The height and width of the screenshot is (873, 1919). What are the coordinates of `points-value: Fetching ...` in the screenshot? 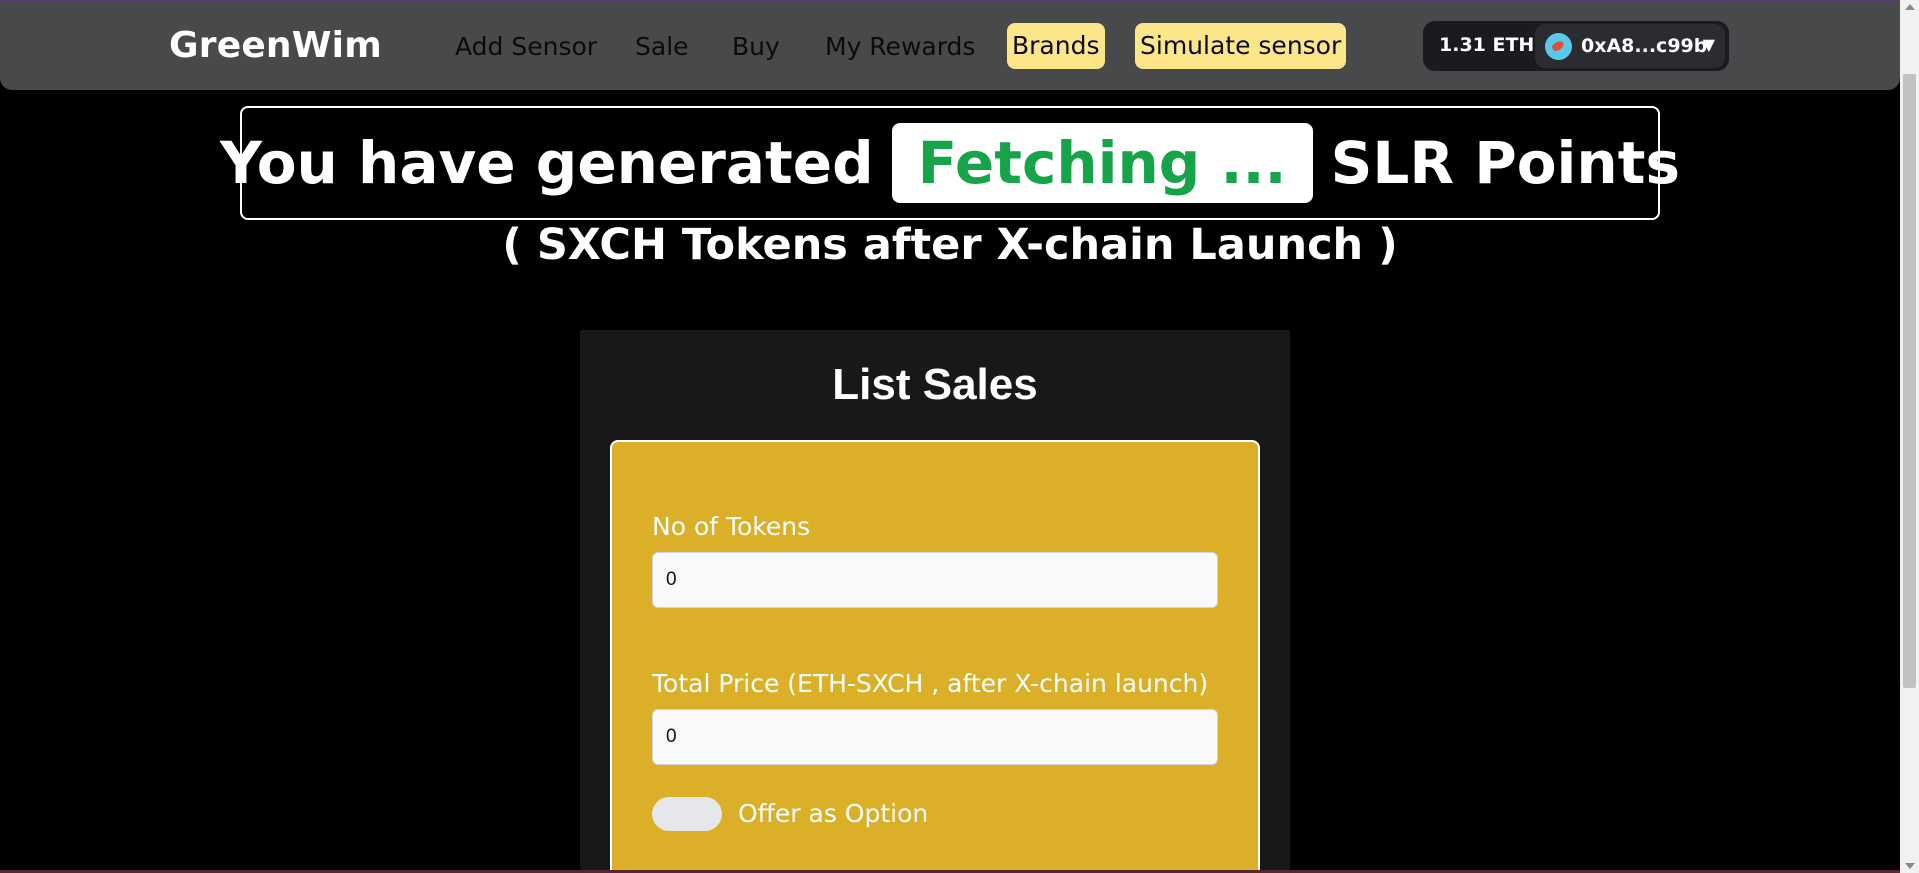 It's located at (1102, 163).